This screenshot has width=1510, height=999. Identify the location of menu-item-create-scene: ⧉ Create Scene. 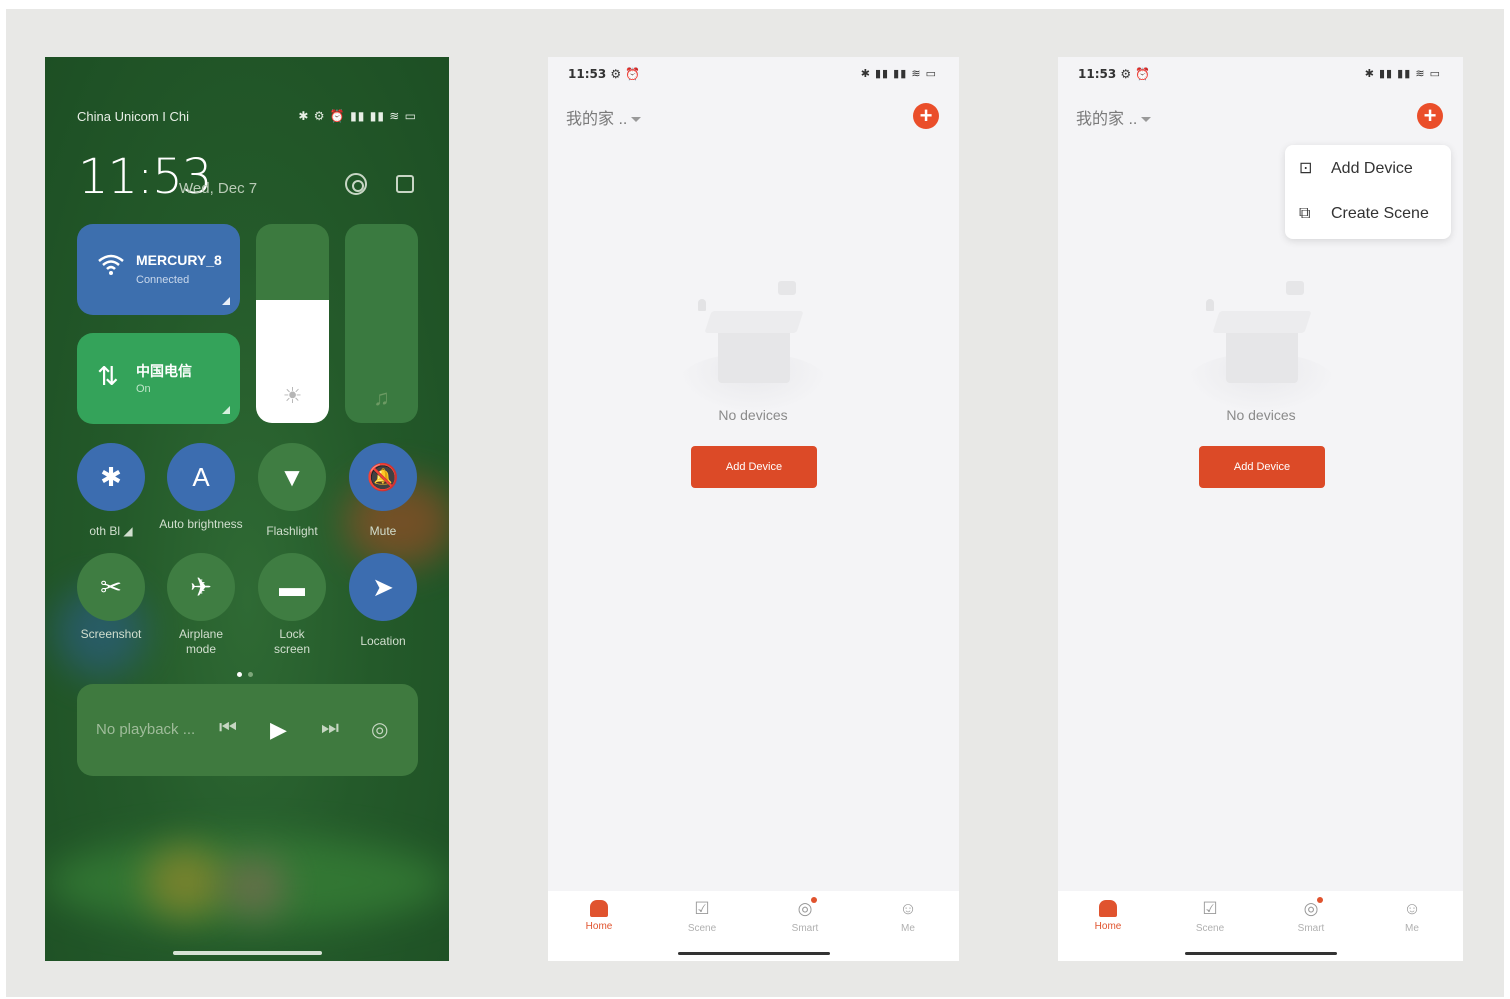
(1364, 217).